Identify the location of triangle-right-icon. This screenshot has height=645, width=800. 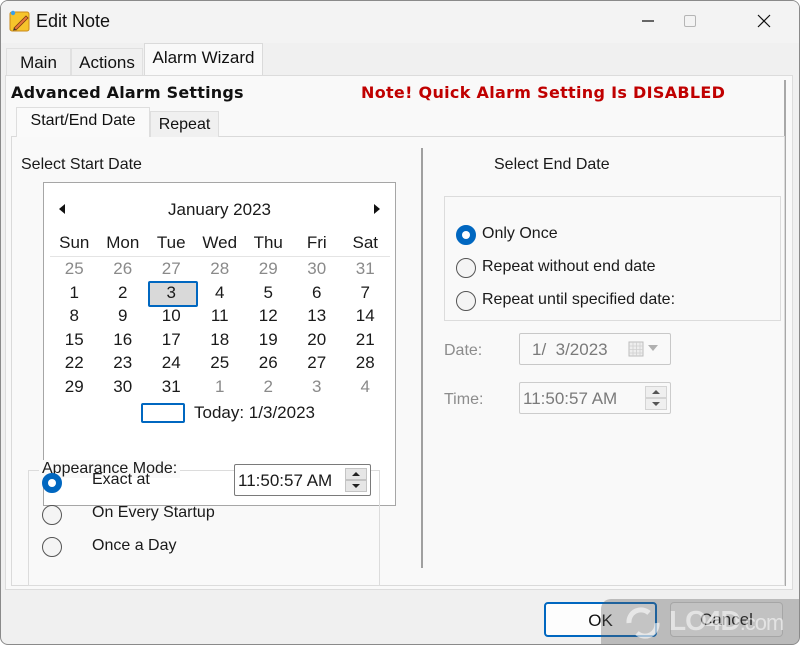
(377, 209).